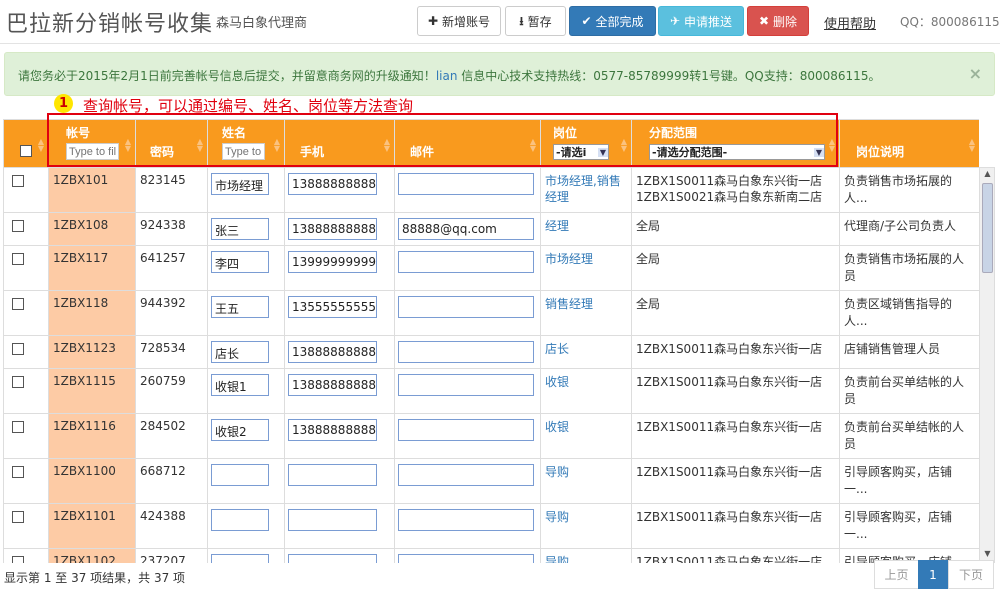 This screenshot has height=589, width=1000. I want to click on sort-icon: ▲ ▼, so click(386, 145).